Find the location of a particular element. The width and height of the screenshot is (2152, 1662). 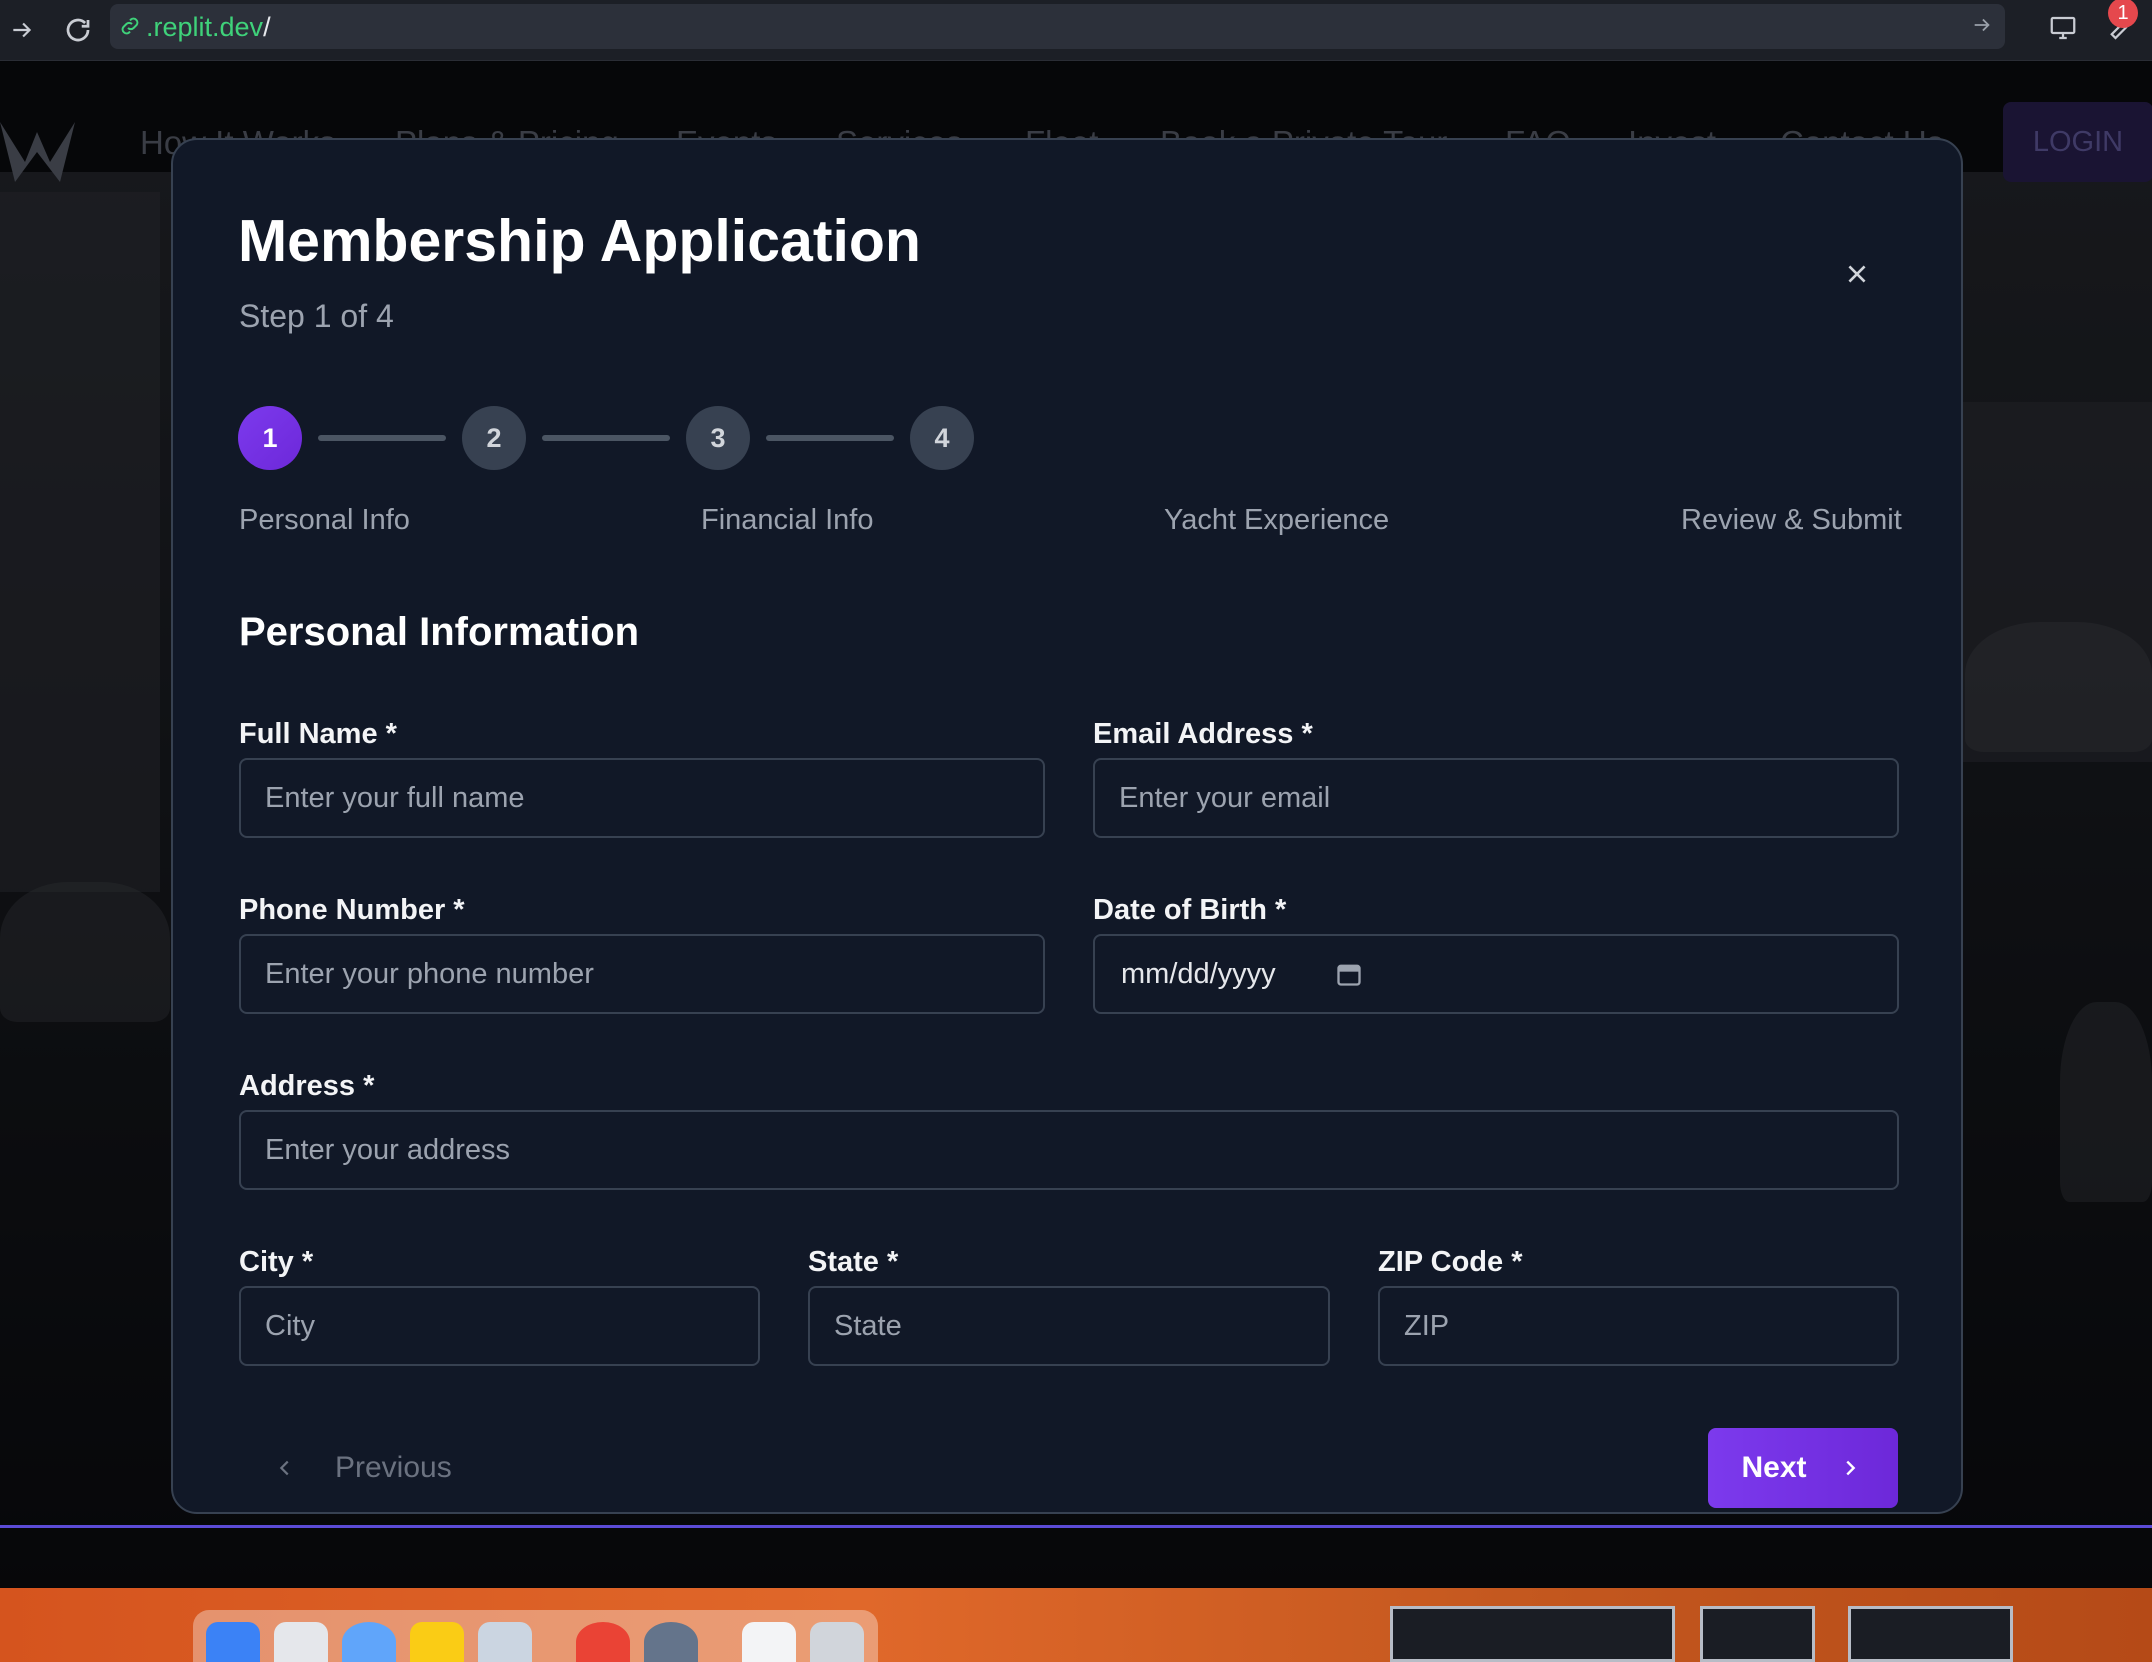

chevron-right-icon is located at coordinates (1850, 1468).